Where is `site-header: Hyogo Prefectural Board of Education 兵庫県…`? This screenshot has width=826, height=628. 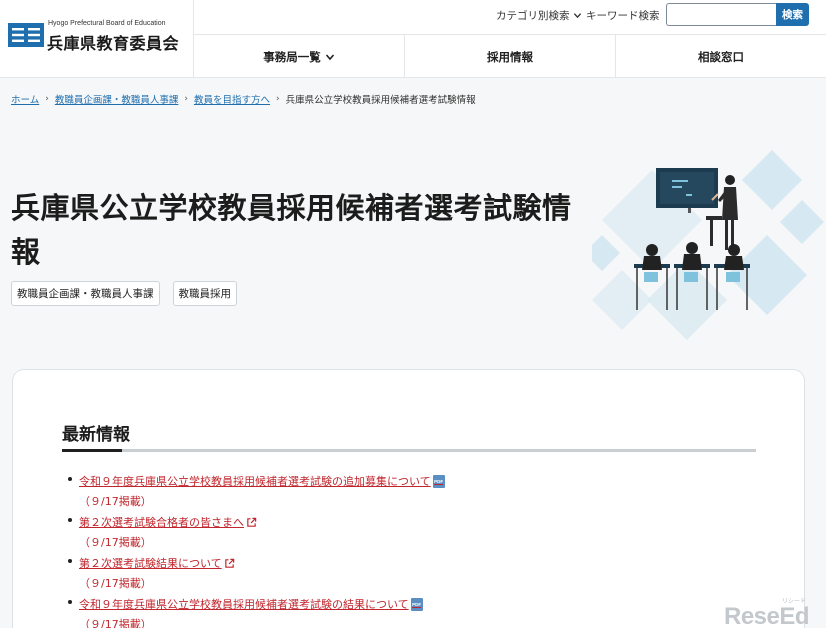 site-header: Hyogo Prefectural Board of Education 兵庫県… is located at coordinates (413, 39).